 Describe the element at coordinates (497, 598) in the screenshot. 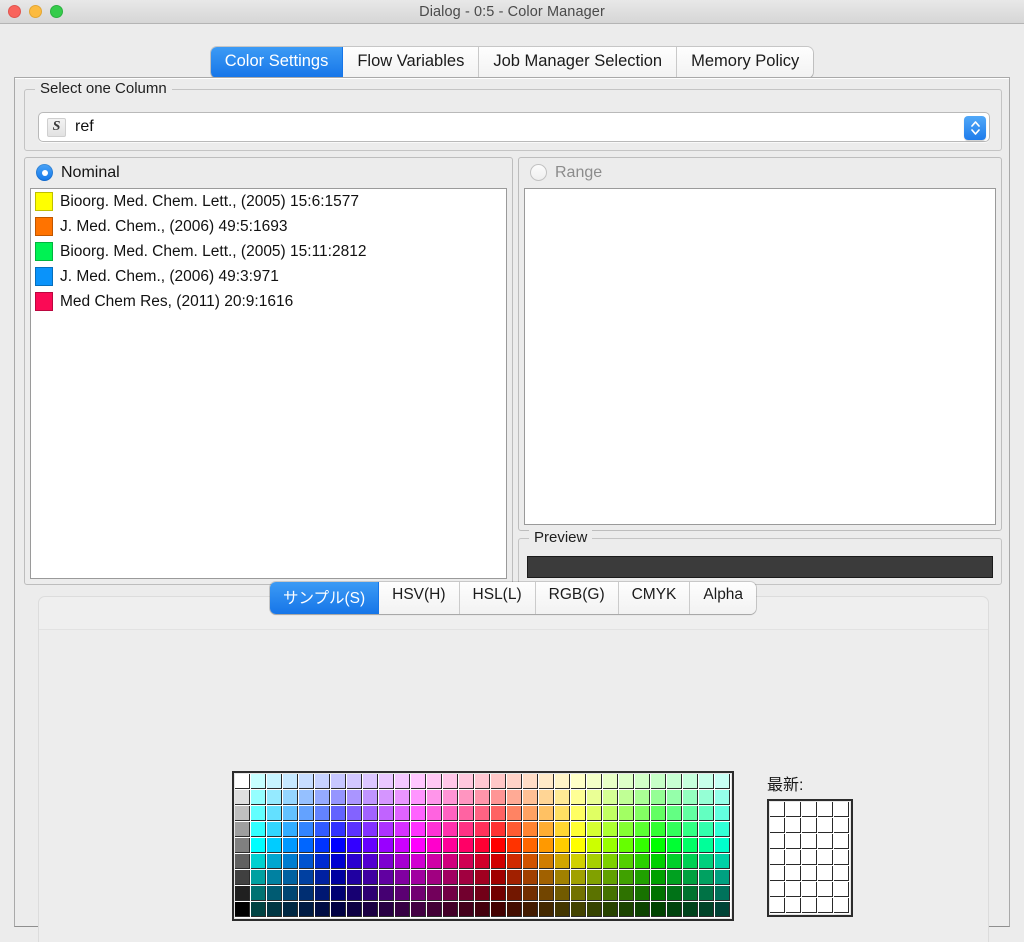

I see `color-tab-2: HSL(L)` at that location.